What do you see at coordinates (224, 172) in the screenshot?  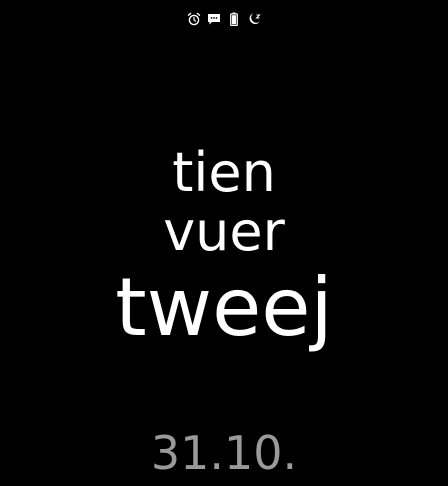 I see `time-word-1: tien` at bounding box center [224, 172].